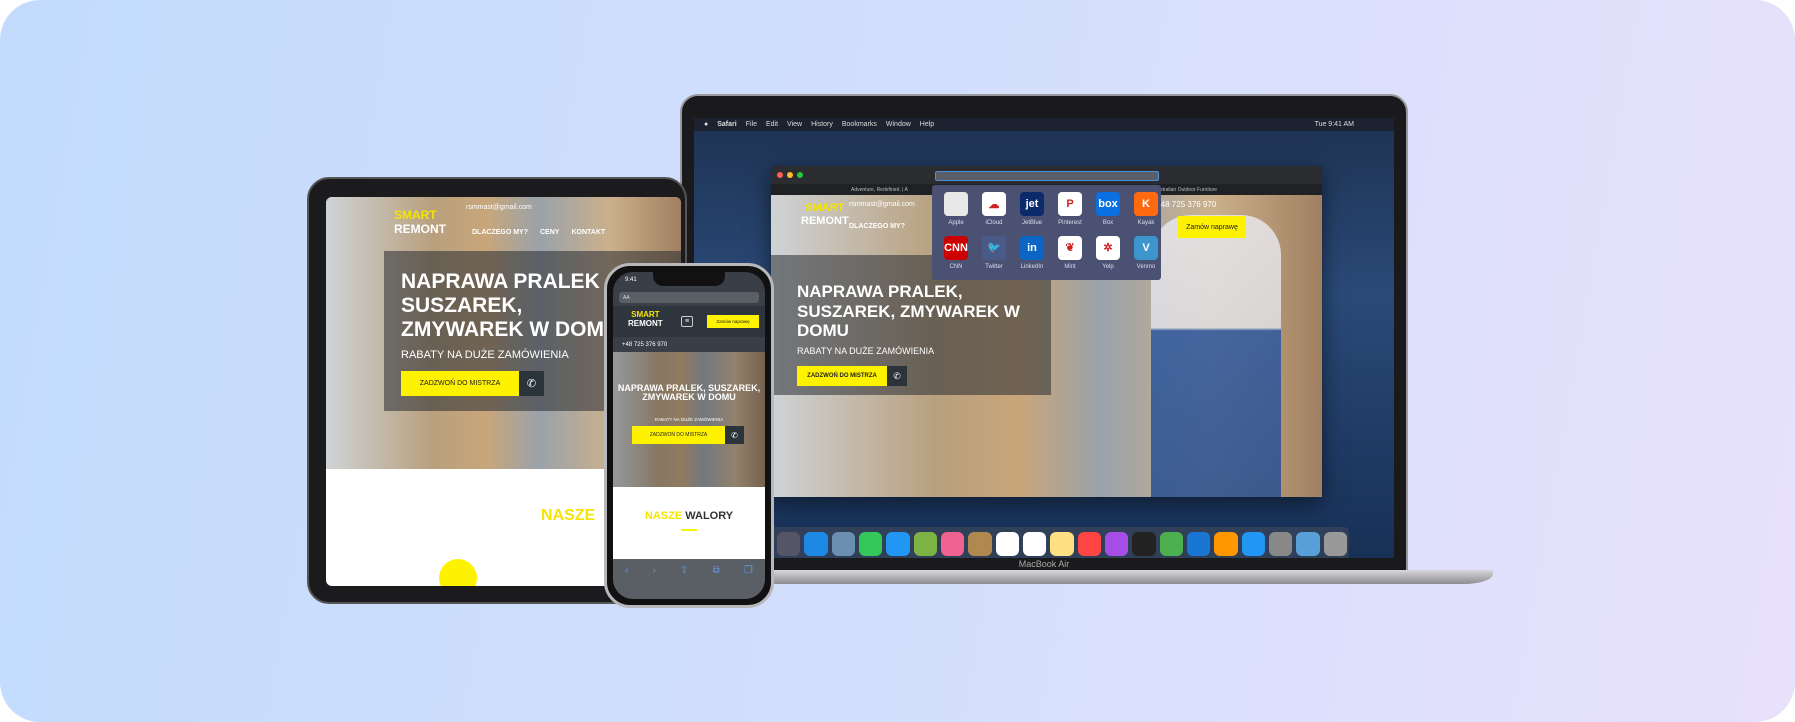  What do you see at coordinates (549, 232) in the screenshot?
I see `nav-ceny: CENY` at bounding box center [549, 232].